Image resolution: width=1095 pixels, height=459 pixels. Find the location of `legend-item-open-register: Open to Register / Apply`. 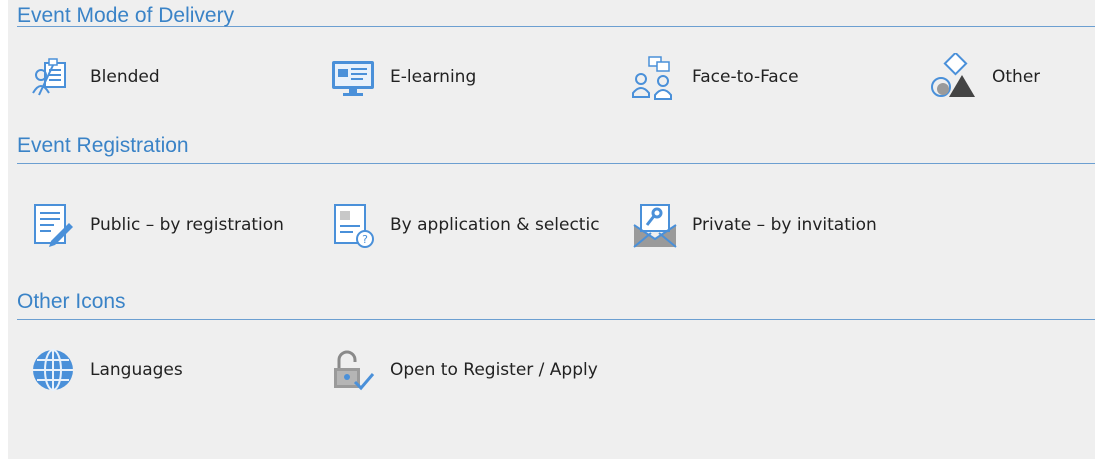

legend-item-open-register: Open to Register / Apply is located at coordinates (463, 370).